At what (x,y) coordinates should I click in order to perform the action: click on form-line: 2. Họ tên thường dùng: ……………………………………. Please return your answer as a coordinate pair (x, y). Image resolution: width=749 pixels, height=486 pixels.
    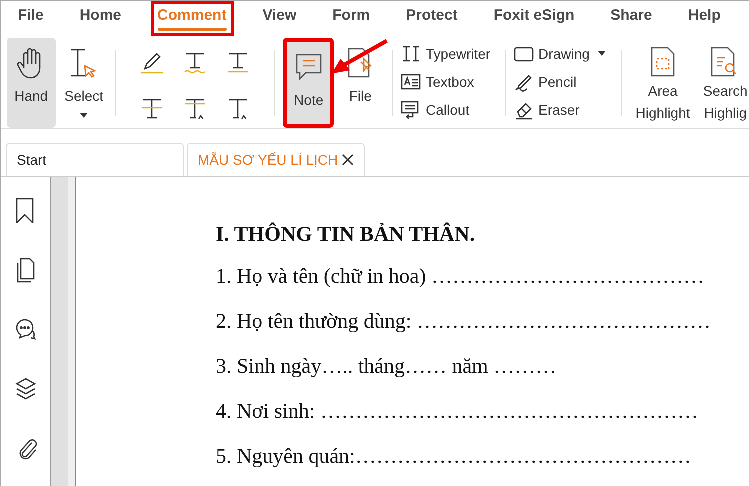
    Looking at the image, I should click on (464, 321).